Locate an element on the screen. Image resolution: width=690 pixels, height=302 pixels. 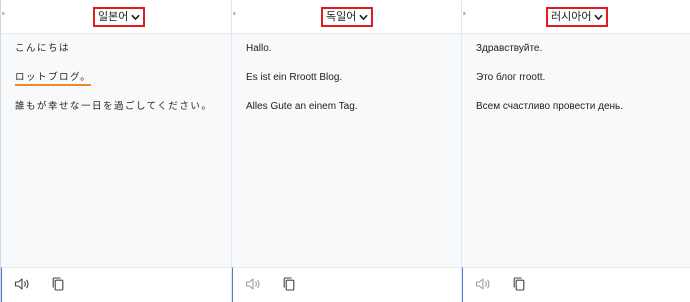
text-line: Всем счастливо провести день. is located at coordinates (550, 106).